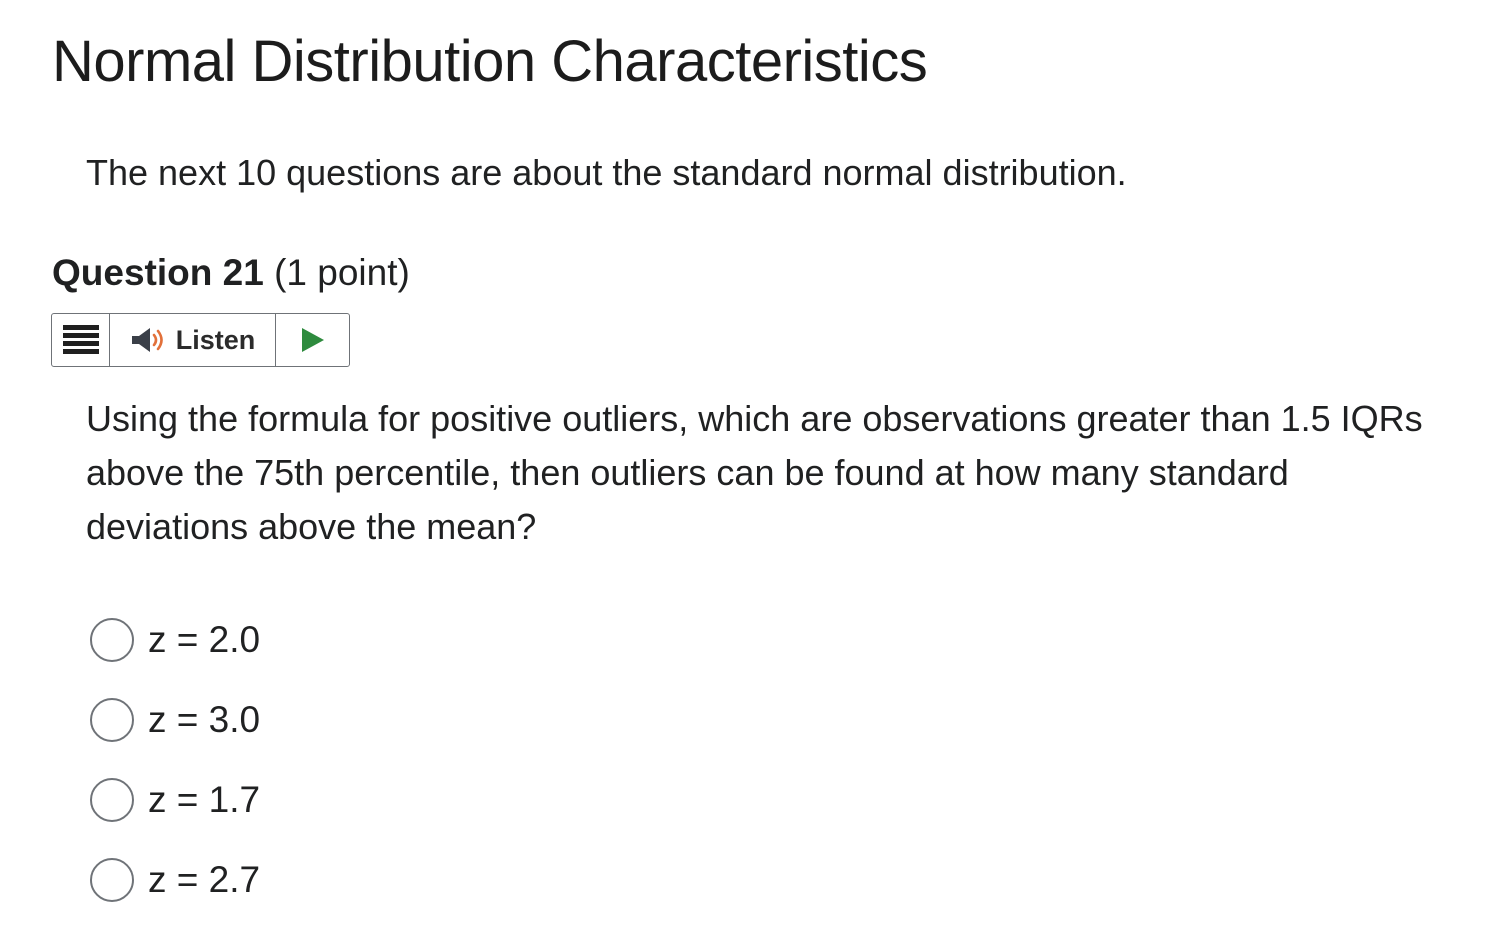  What do you see at coordinates (204, 640) in the screenshot?
I see `answer-option-label: z = 2.0` at bounding box center [204, 640].